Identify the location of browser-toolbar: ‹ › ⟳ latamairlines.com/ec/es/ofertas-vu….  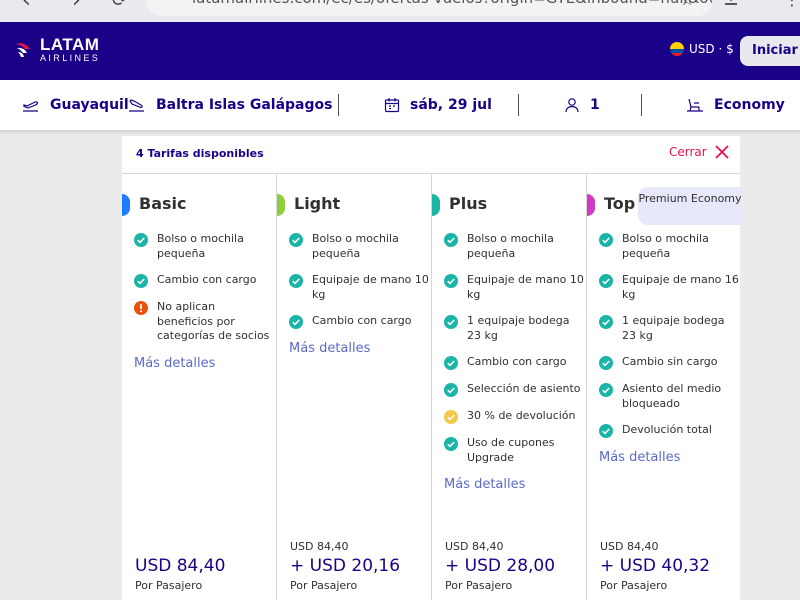
(400, 11).